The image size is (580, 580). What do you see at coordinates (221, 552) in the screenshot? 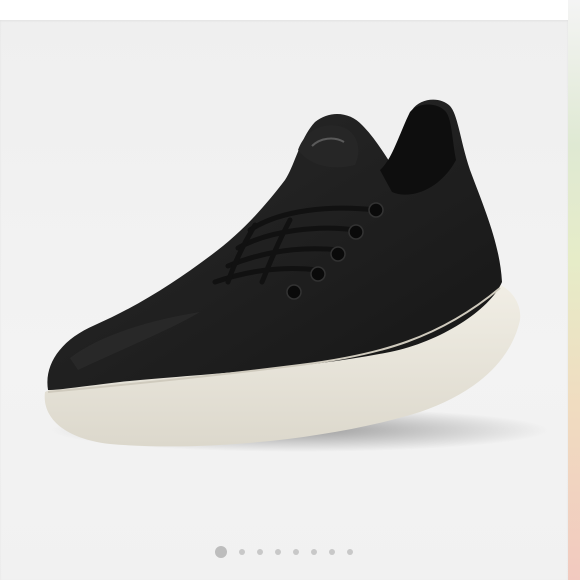
I see `carousel-dot-active` at bounding box center [221, 552].